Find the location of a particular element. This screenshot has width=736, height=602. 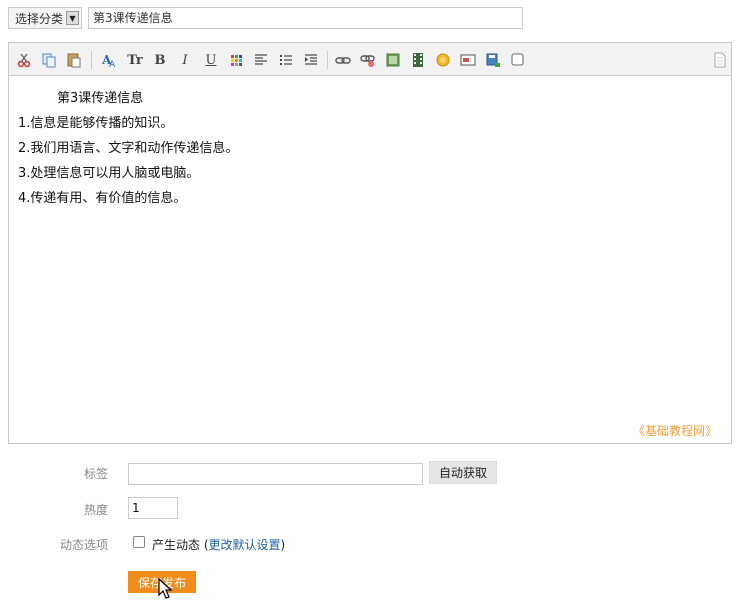

editor-toolbar: AA Tr B I U is located at coordinates (370, 59).